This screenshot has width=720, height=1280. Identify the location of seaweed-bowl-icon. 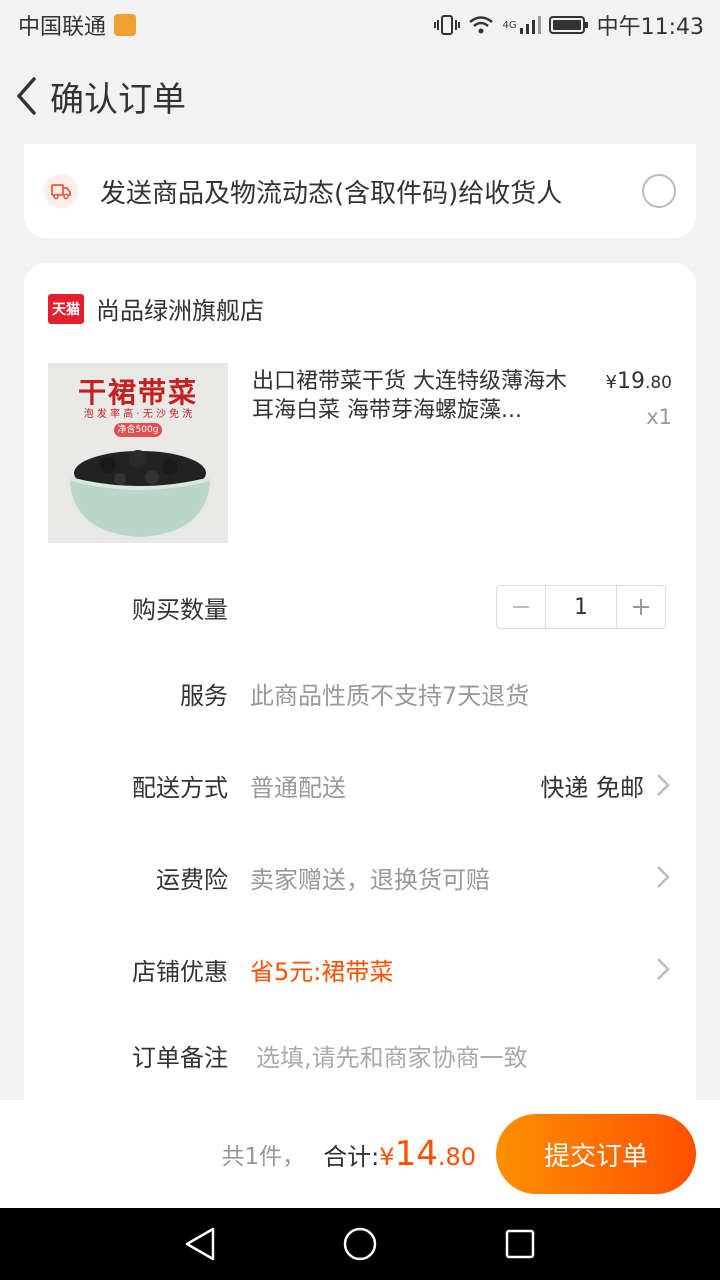
(140, 493).